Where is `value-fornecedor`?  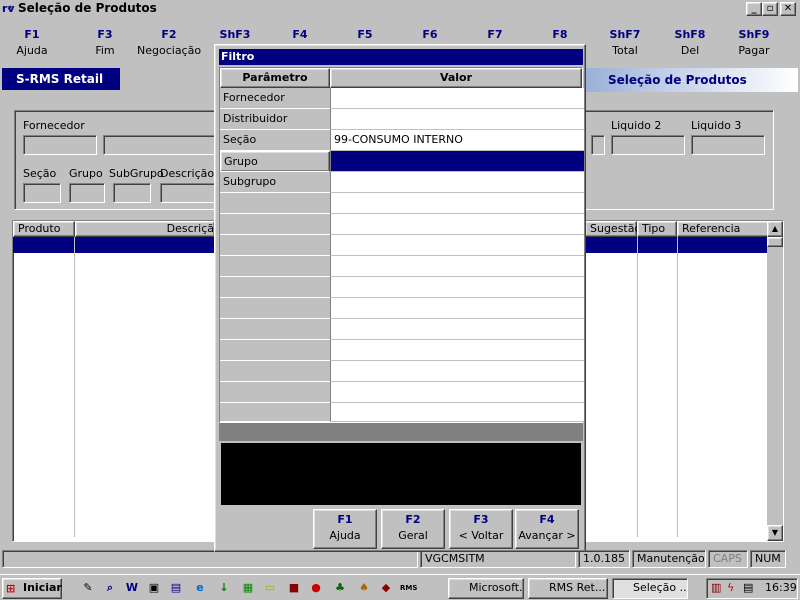
value-fornecedor is located at coordinates (457, 98).